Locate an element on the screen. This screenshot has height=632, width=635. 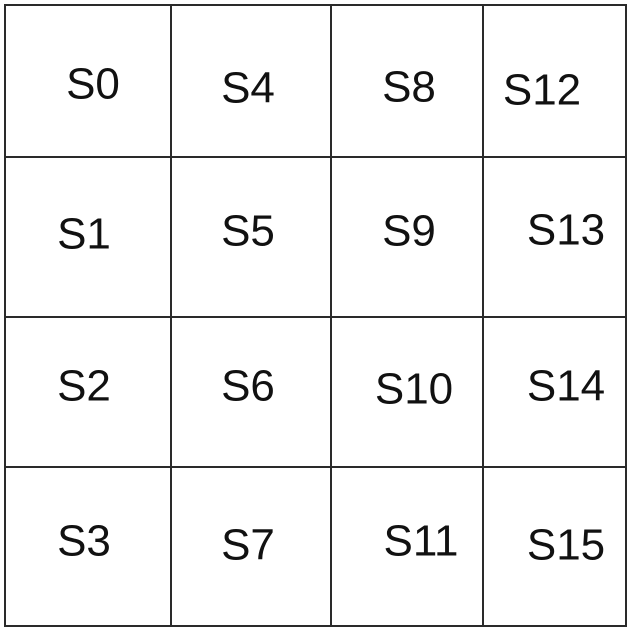
cell-label-s14: S14 is located at coordinates (566, 386).